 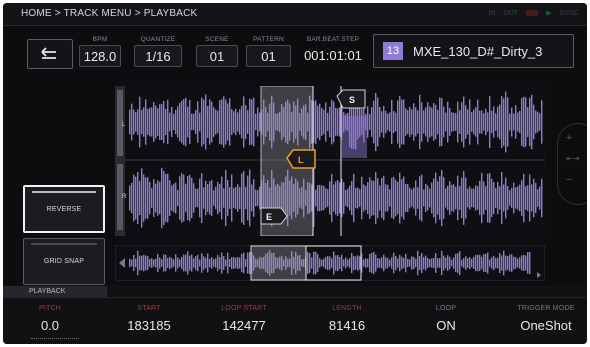 I want to click on trigger-mode-value: OneShot, so click(x=546, y=325).